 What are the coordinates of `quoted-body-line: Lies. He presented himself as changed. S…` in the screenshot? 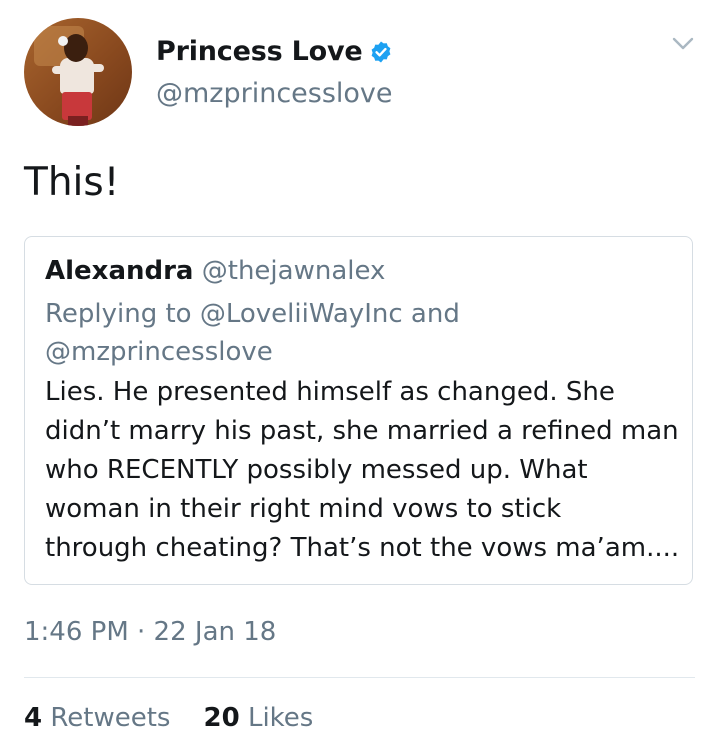 It's located at (330, 392).